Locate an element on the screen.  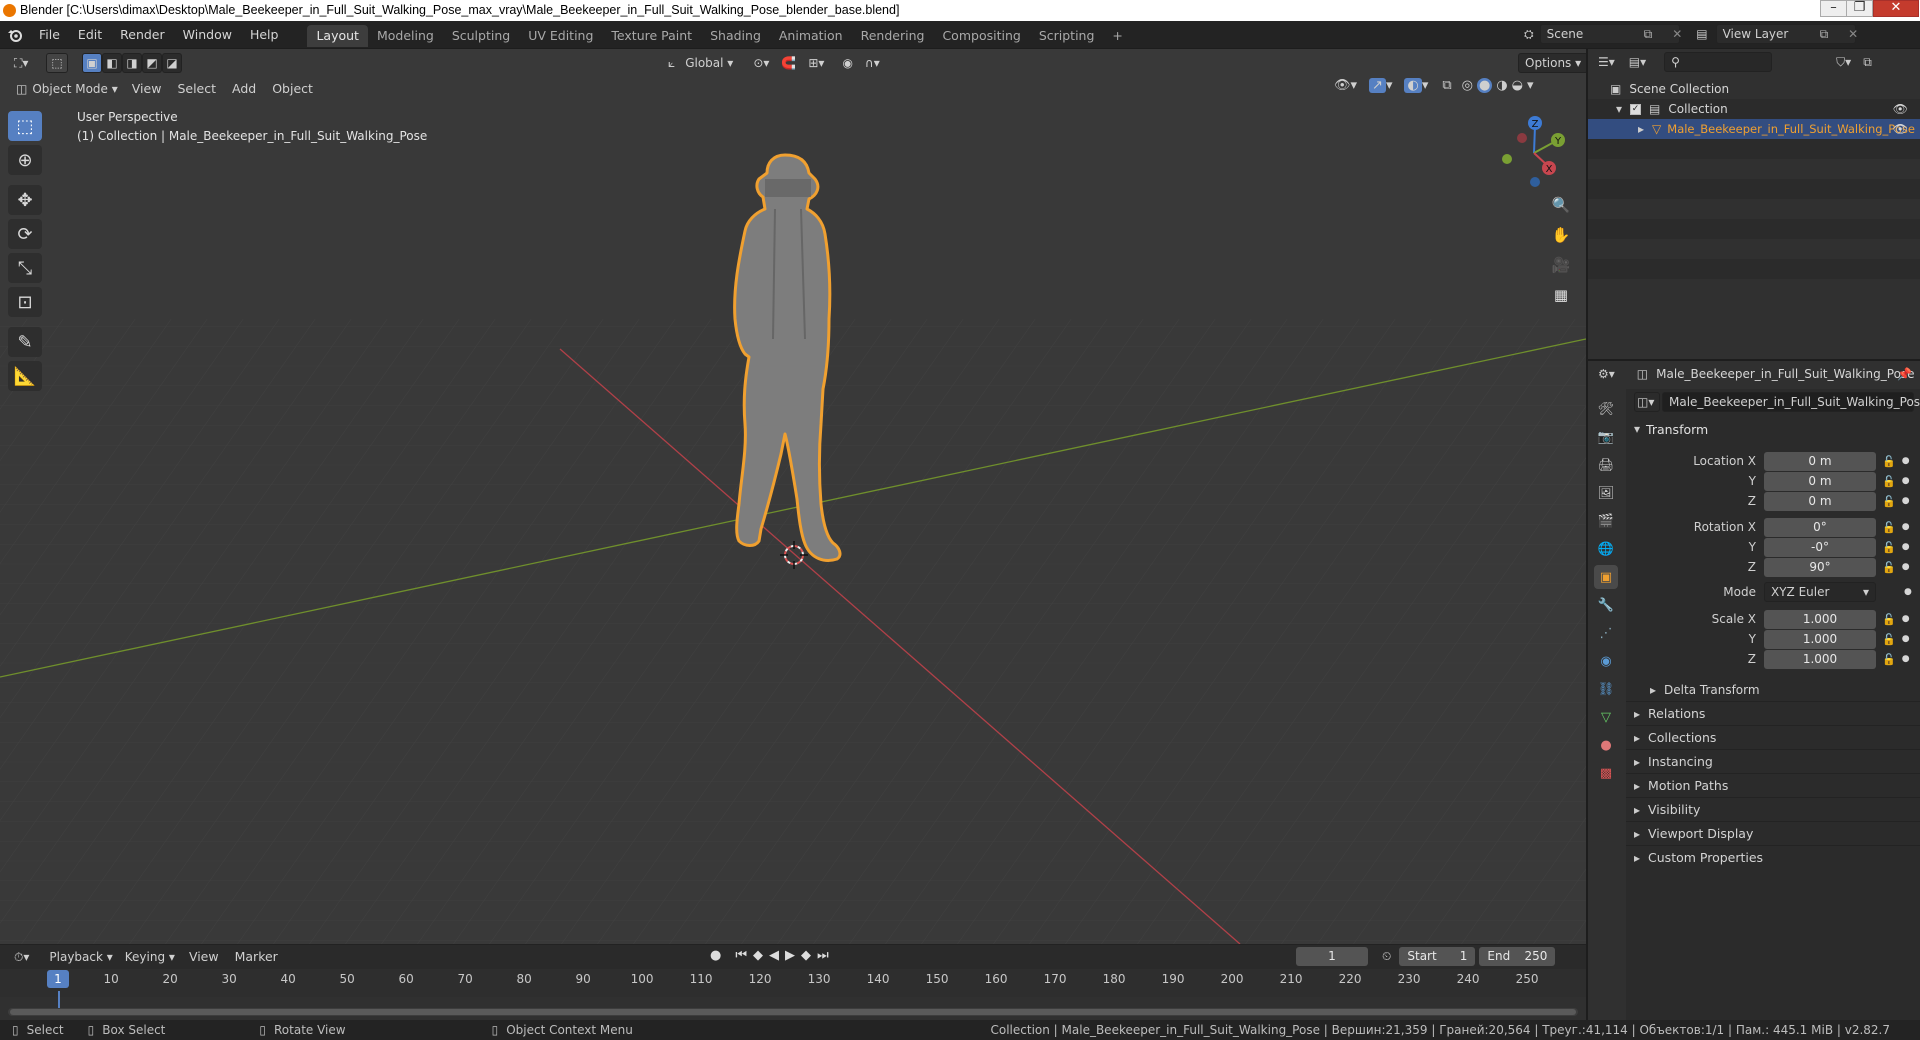
rotation-mode-dropdown: XYZ Euler ▾ is located at coordinates (1820, 592).